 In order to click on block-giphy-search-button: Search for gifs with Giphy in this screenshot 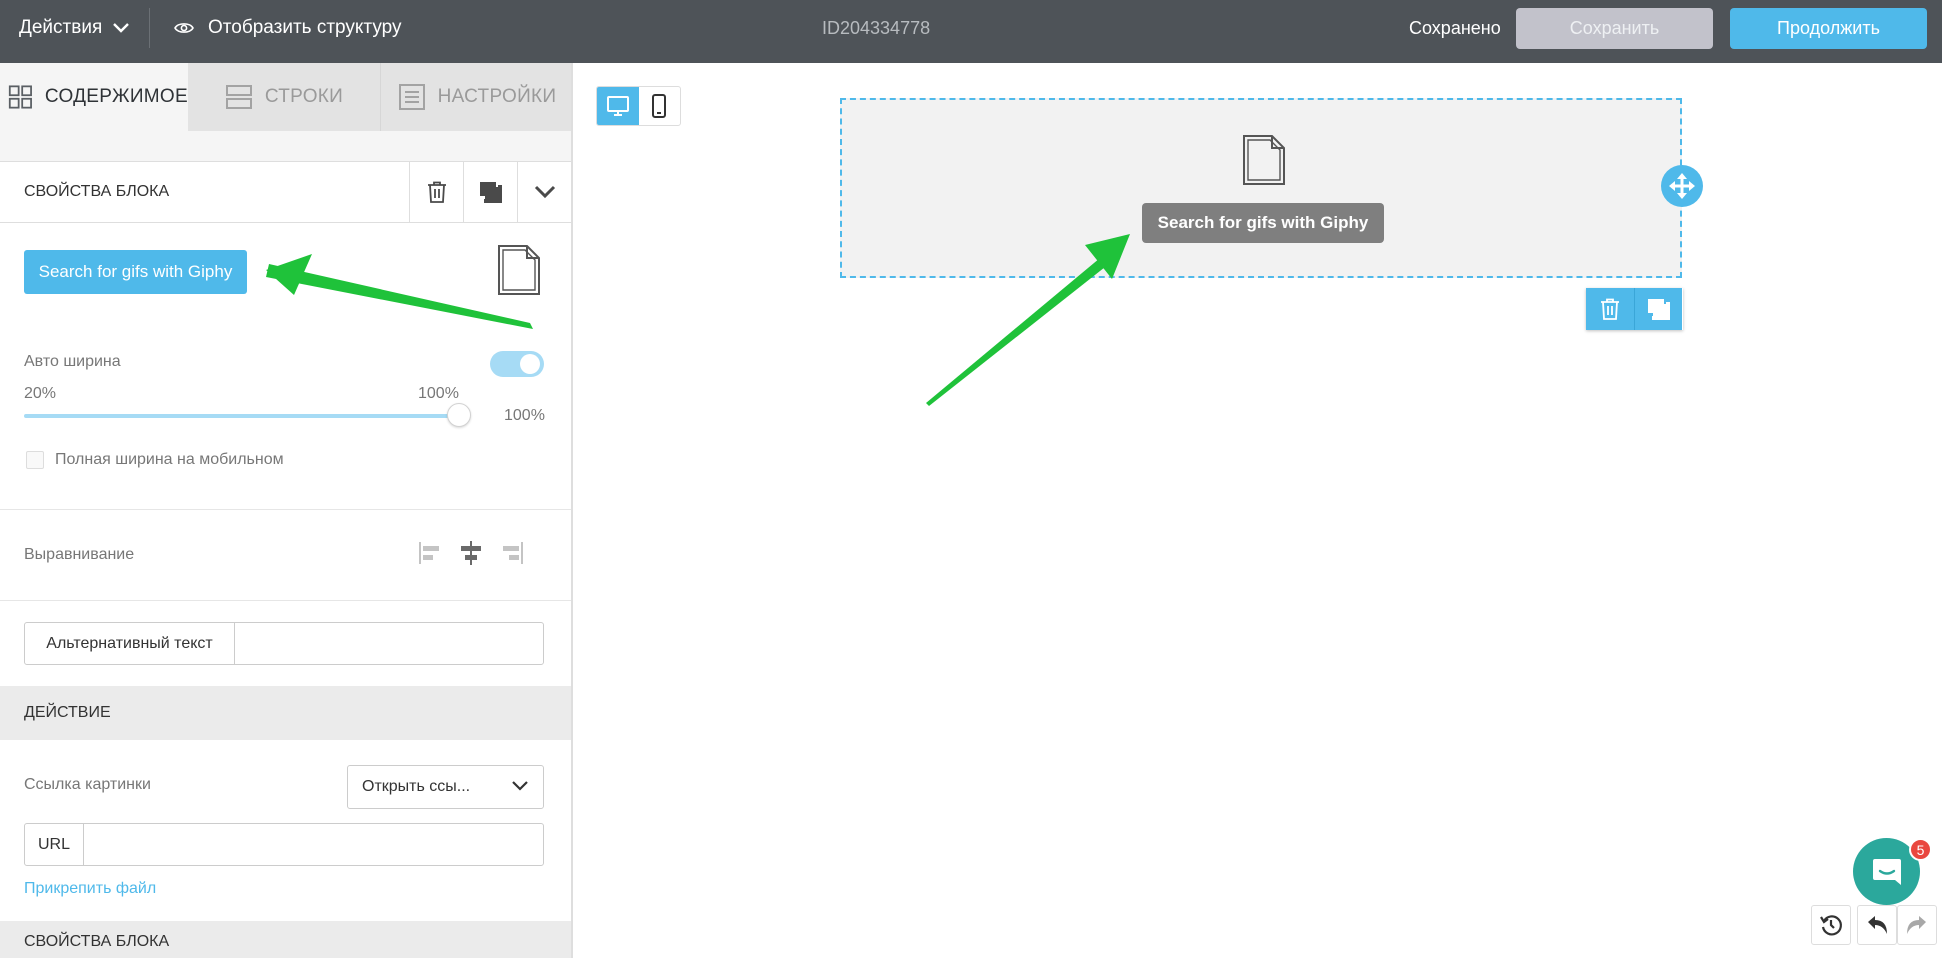, I will do `click(1263, 223)`.